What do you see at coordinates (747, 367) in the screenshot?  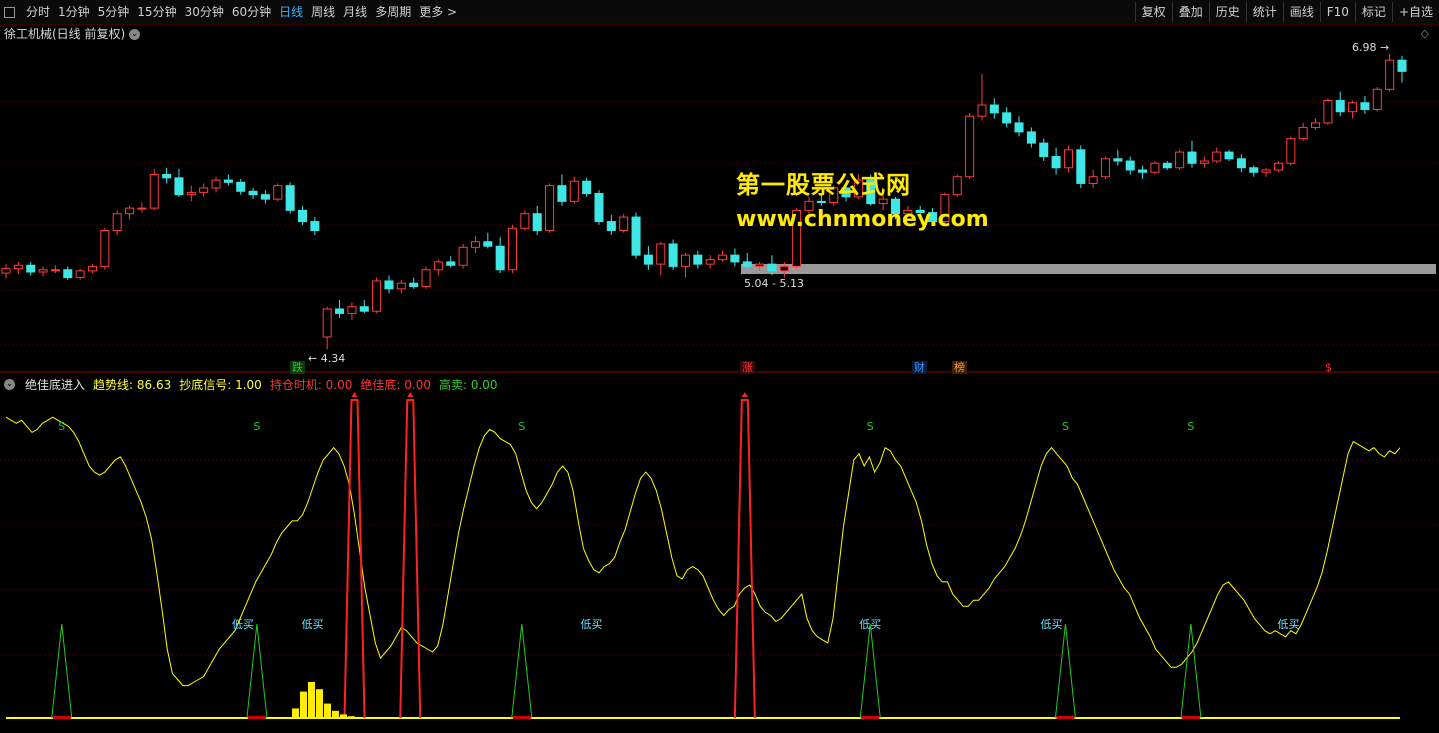 I see `event-rise-label: 涨` at bounding box center [747, 367].